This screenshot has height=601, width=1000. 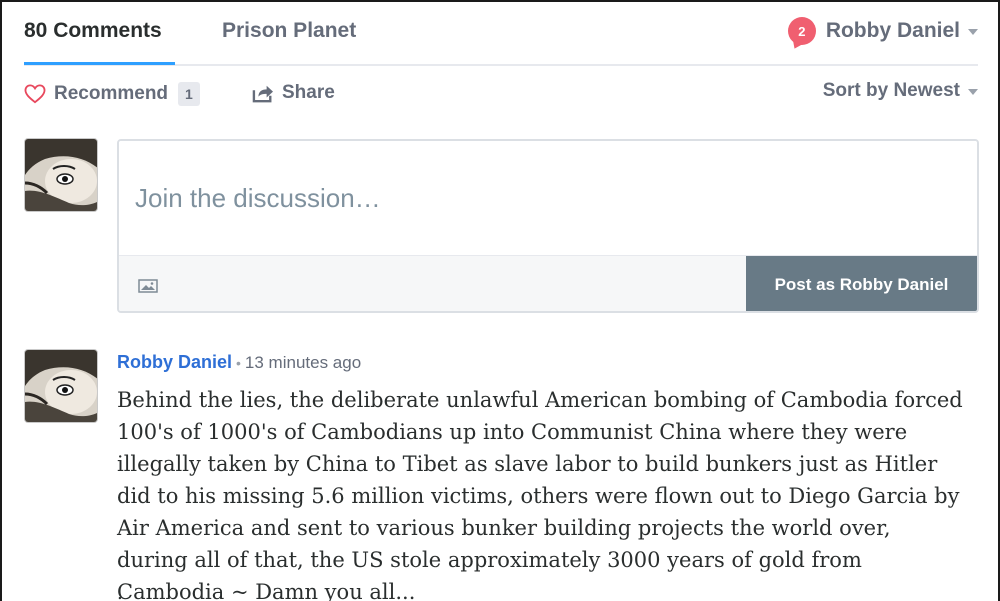 I want to click on share-button: Share, so click(x=293, y=93).